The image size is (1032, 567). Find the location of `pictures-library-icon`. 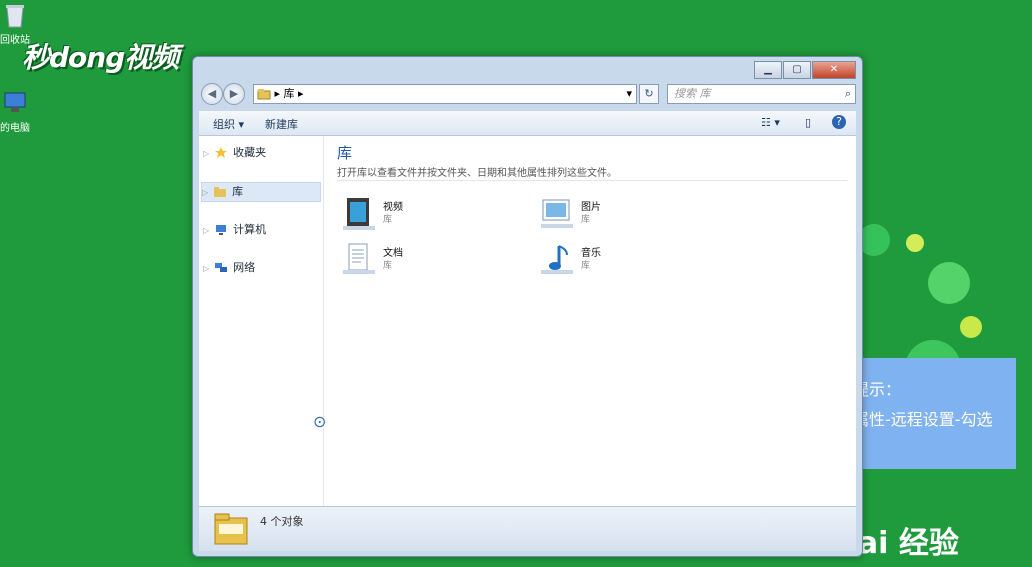

pictures-library-icon is located at coordinates (557, 213).